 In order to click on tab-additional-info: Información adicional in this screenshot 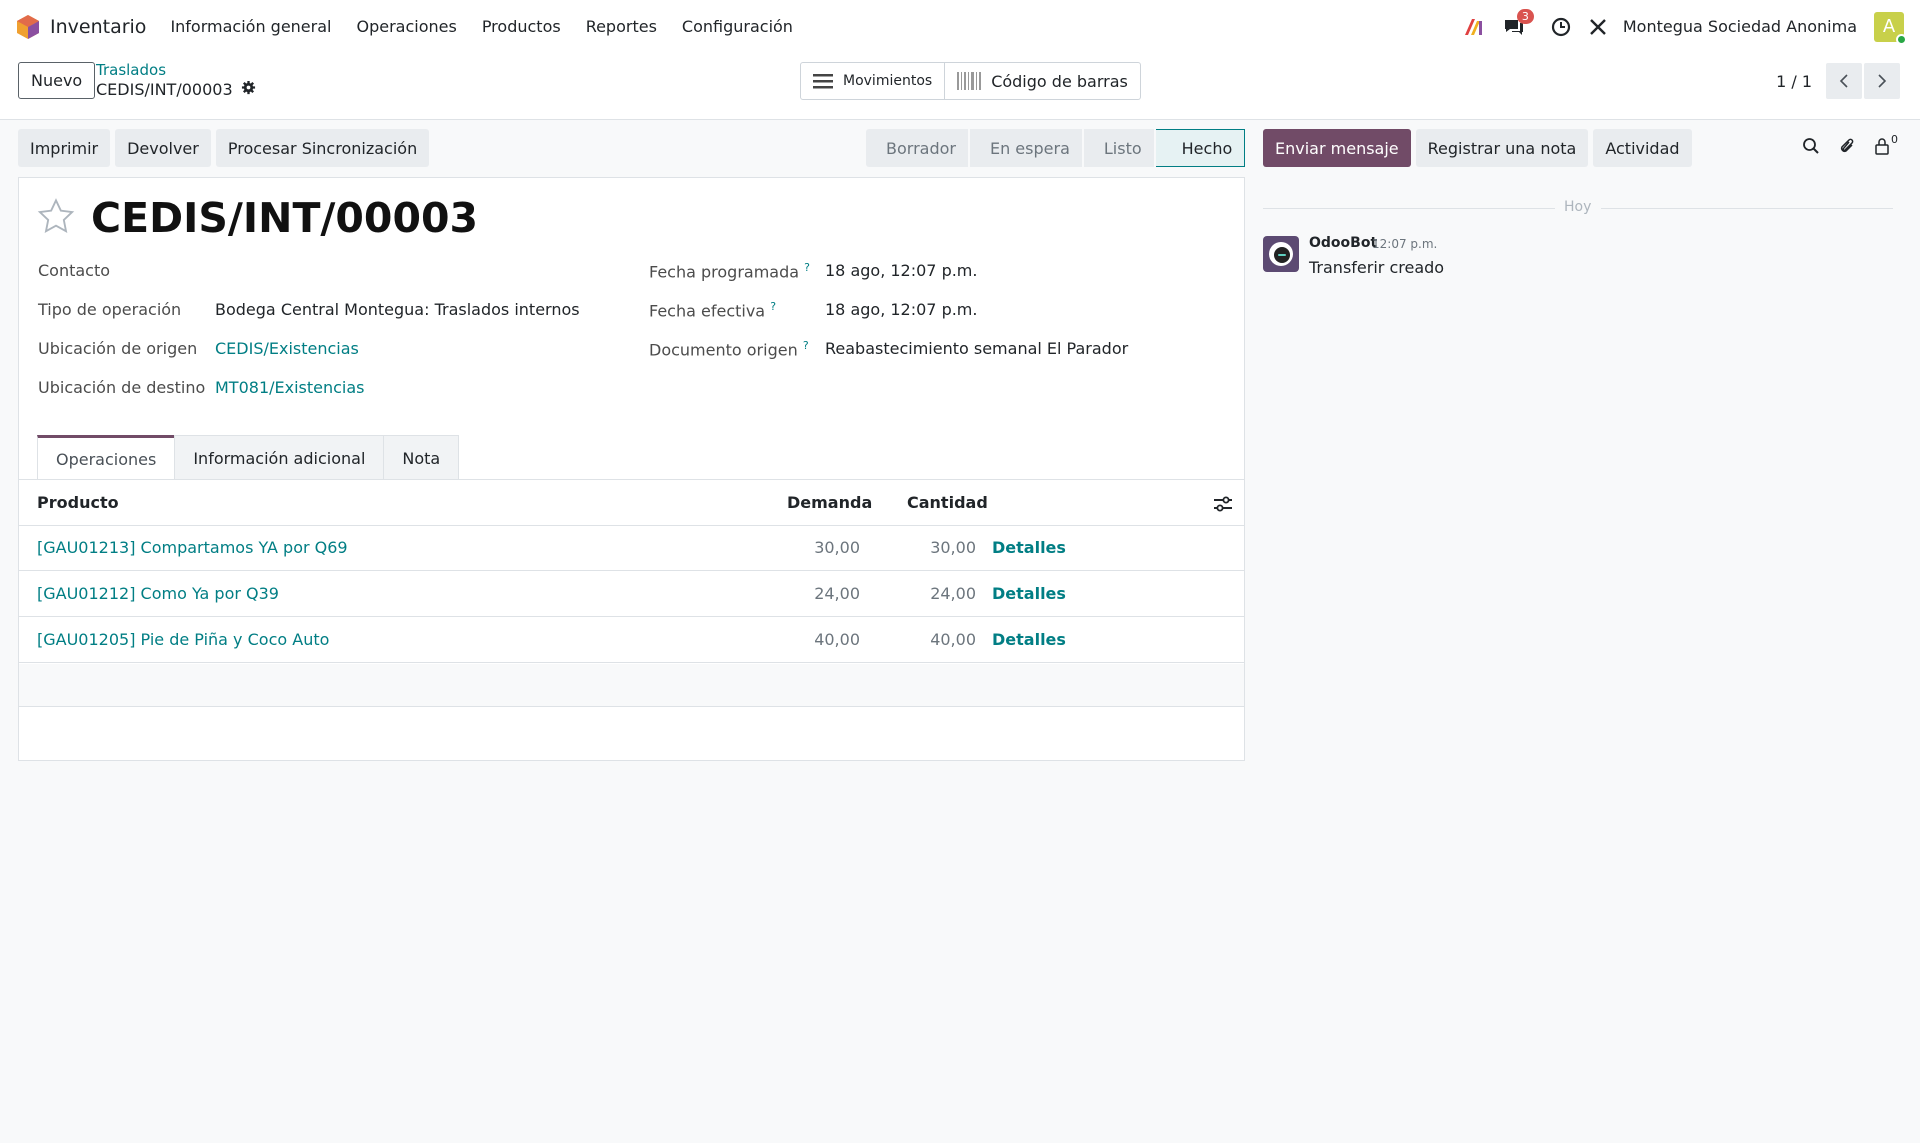, I will do `click(279, 457)`.